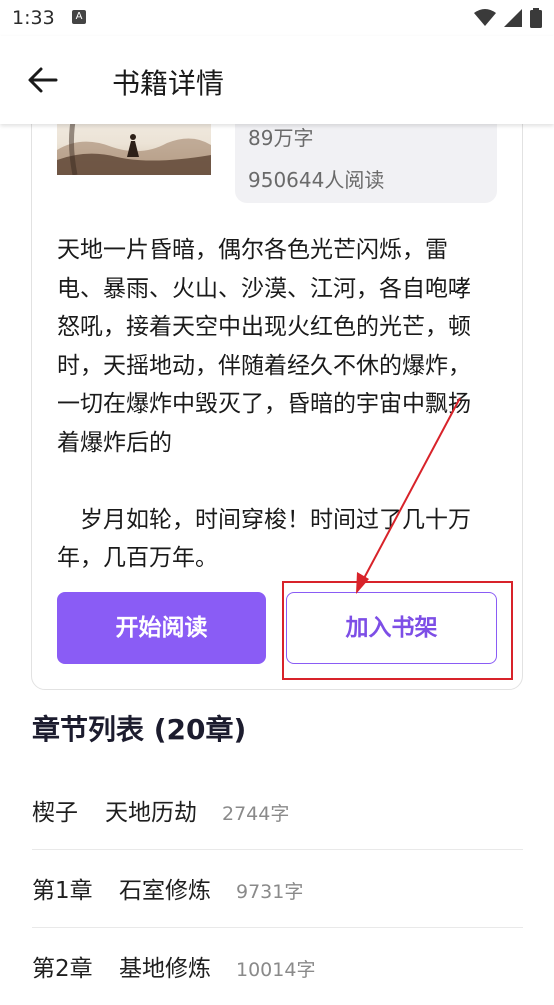  What do you see at coordinates (391, 628) in the screenshot?
I see `add-to-shelf-button: 加入书架` at bounding box center [391, 628].